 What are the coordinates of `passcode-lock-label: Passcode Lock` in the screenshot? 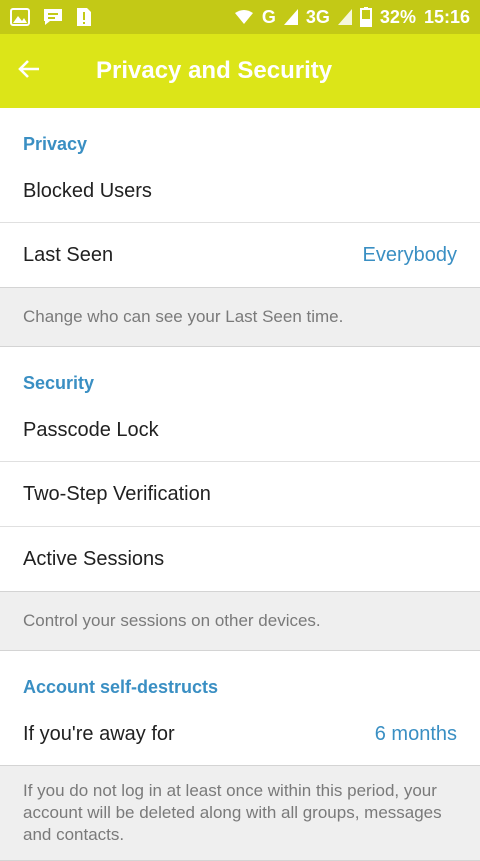 It's located at (91, 430).